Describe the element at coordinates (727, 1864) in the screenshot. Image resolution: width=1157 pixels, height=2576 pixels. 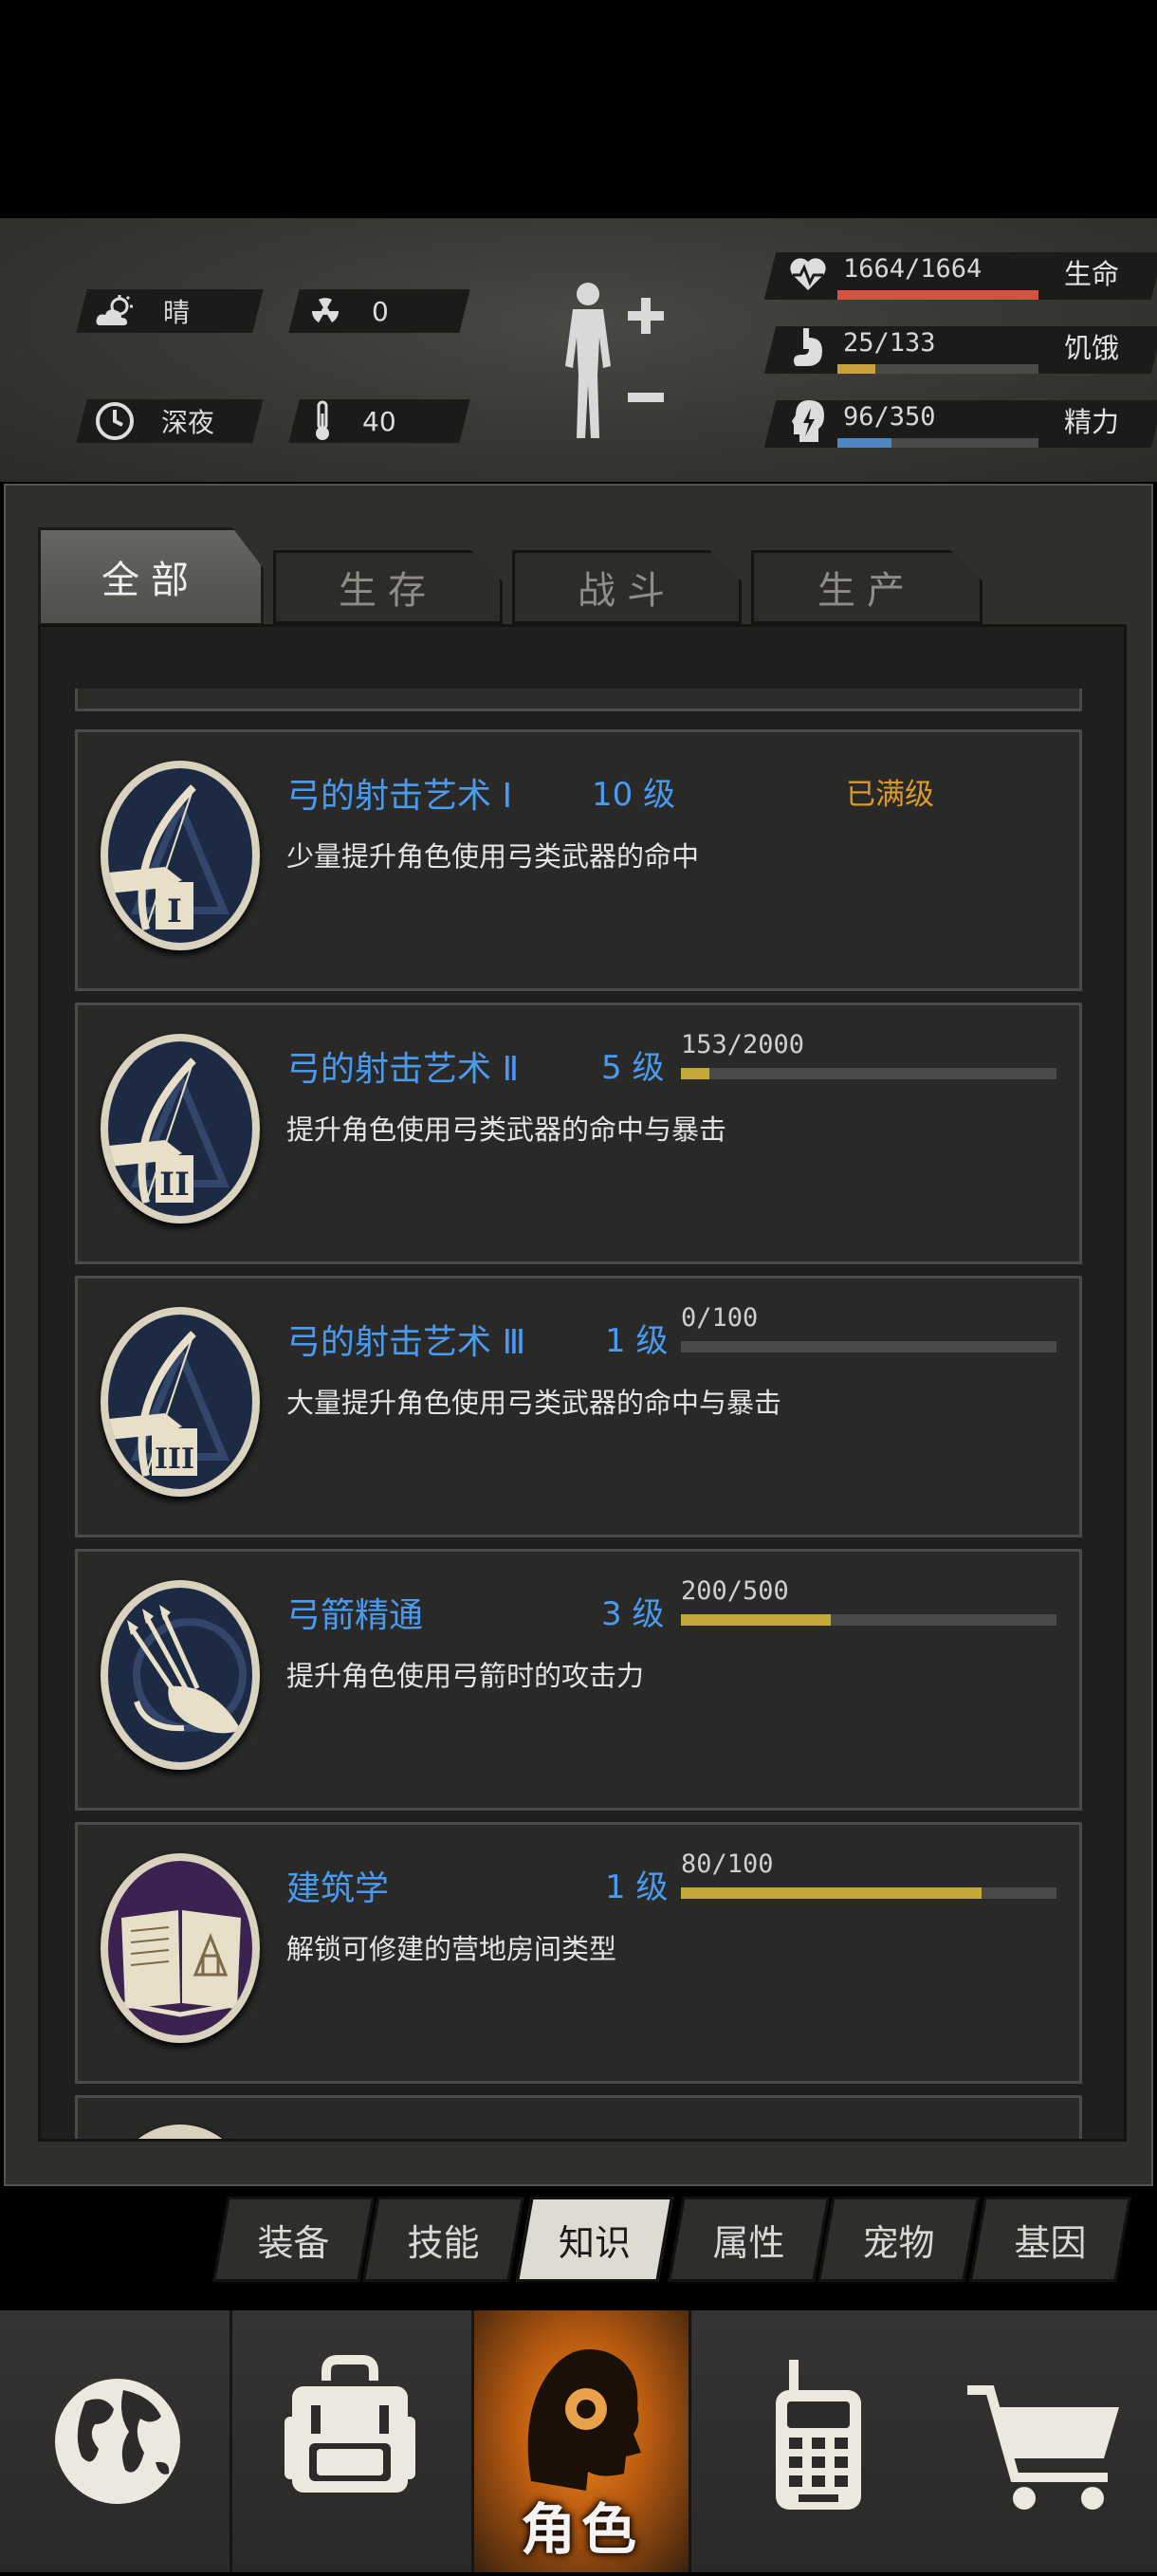
I see `progress-text: 80/100` at that location.